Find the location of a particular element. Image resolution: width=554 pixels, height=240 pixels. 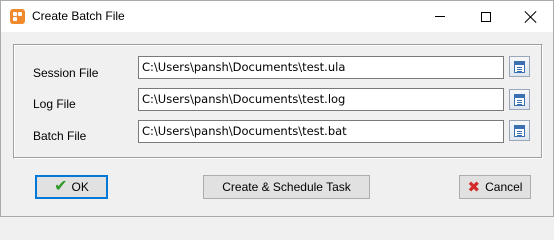

session-file-label: Session File is located at coordinates (66, 73).